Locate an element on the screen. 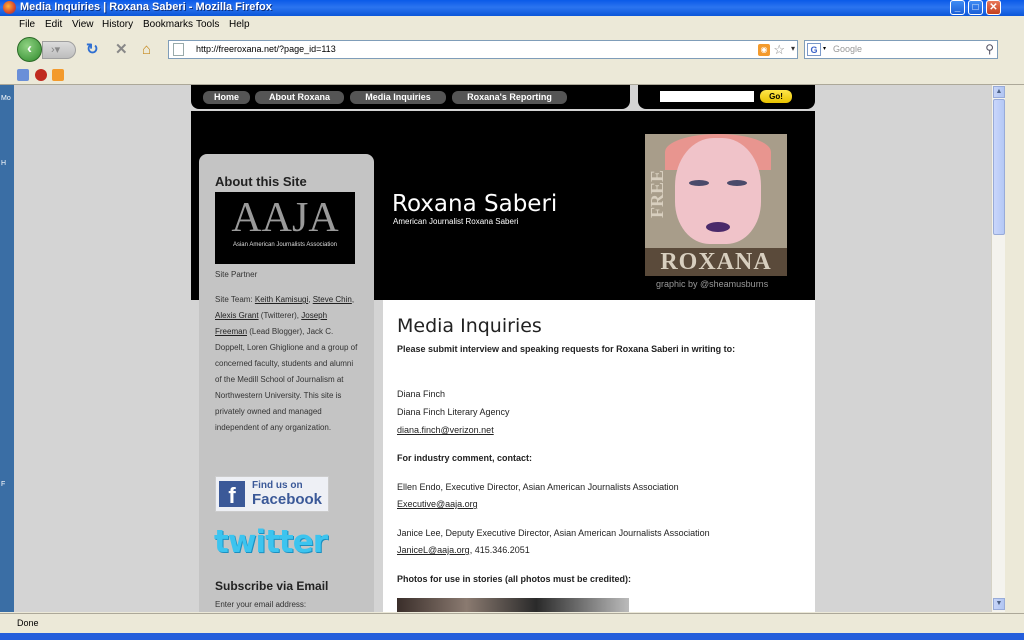 Image resolution: width=1024 pixels, height=640 pixels. stop-icon: ✕ is located at coordinates (121, 49).